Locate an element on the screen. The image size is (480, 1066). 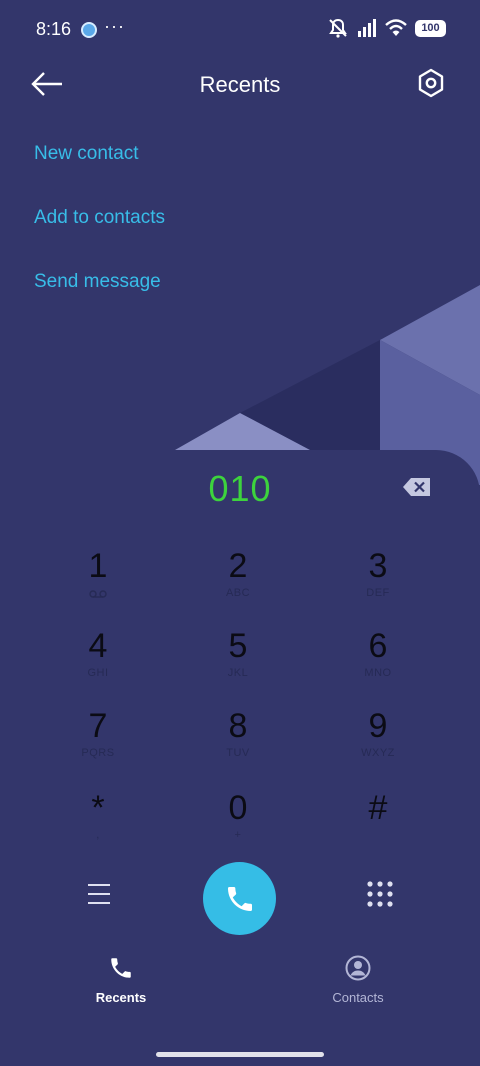
backspace-icon is located at coordinates (417, 487).